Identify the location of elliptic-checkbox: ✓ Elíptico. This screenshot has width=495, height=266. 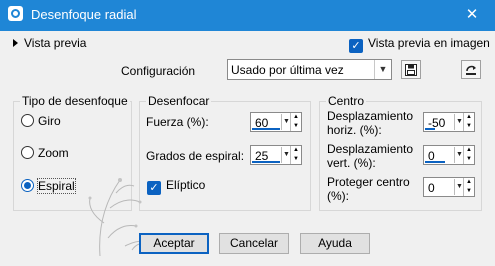
(176, 186).